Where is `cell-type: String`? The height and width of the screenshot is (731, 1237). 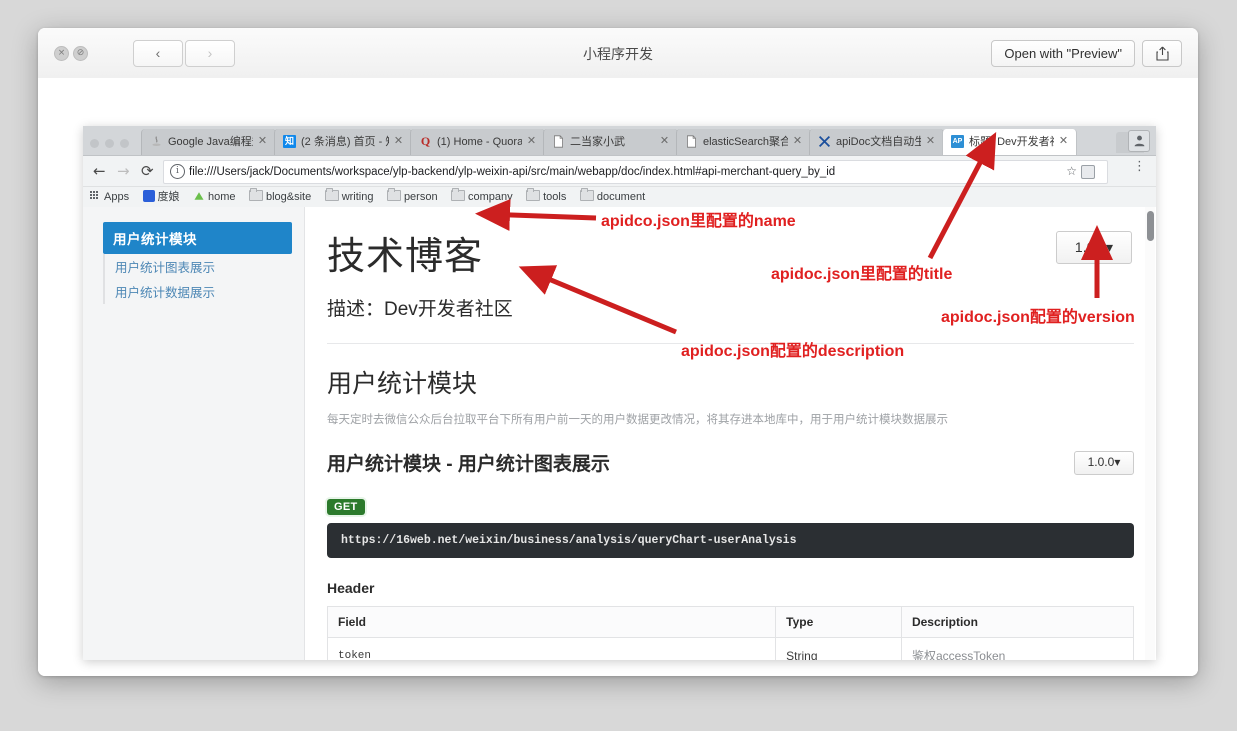
cell-type: String is located at coordinates (838, 648).